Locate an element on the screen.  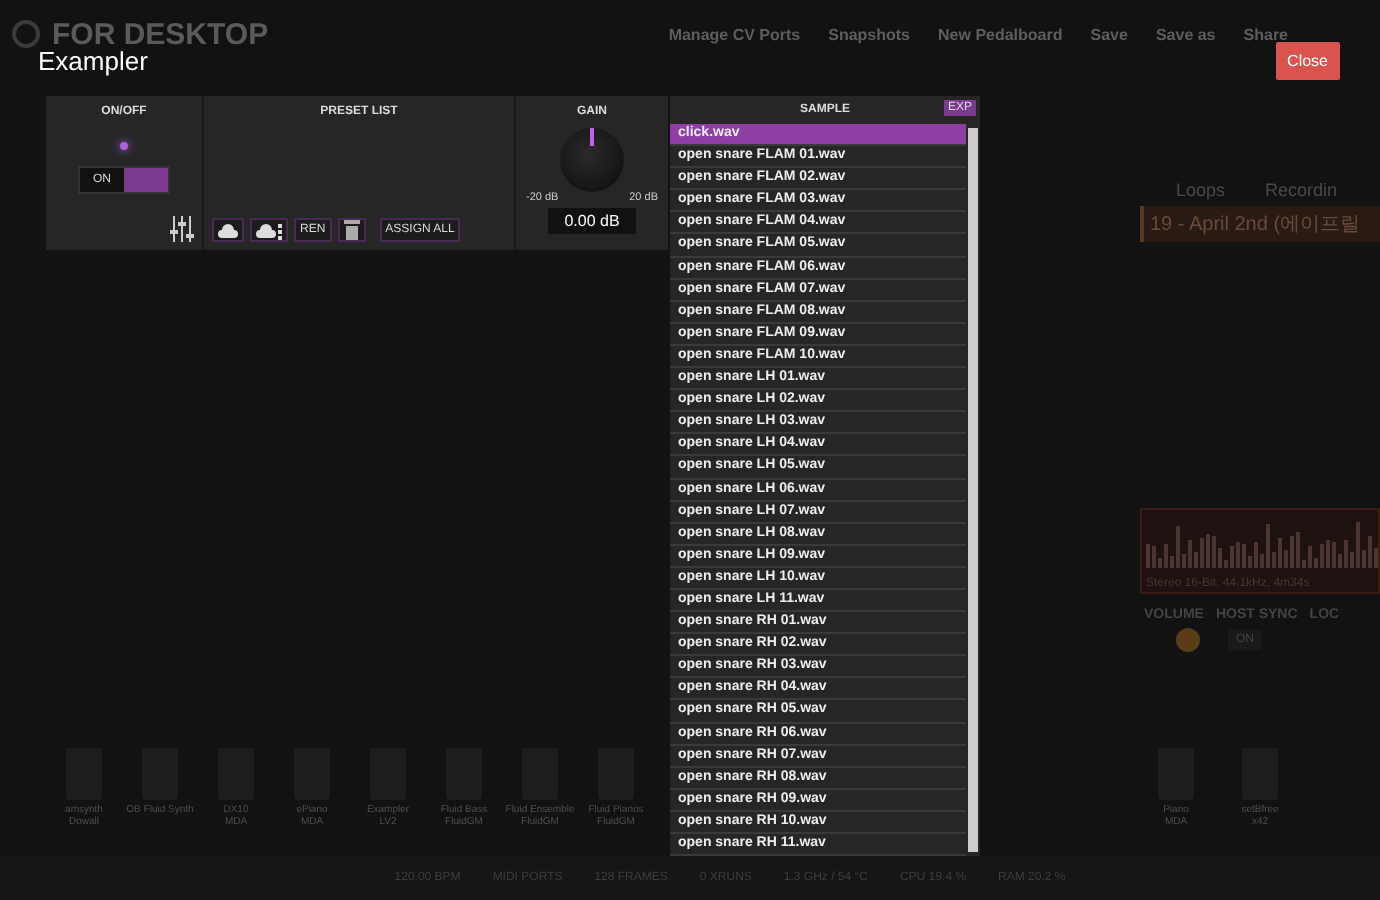
trash-icon is located at coordinates (351, 230).